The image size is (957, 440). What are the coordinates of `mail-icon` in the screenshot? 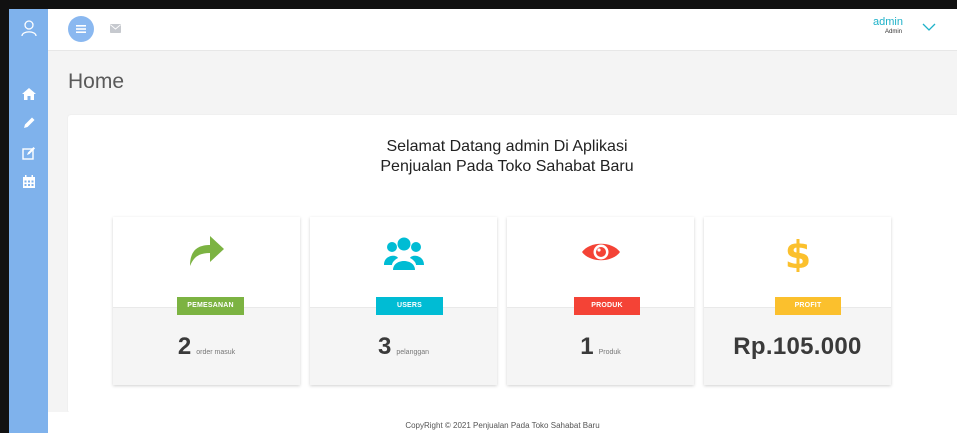 It's located at (115, 28).